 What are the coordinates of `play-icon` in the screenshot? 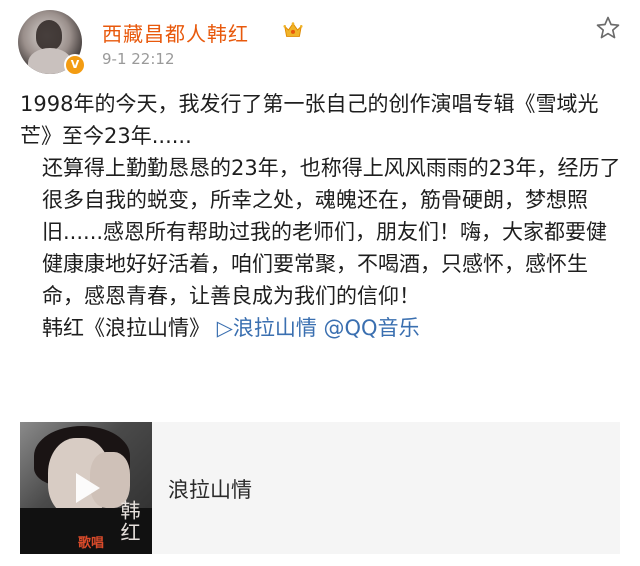 It's located at (86, 488).